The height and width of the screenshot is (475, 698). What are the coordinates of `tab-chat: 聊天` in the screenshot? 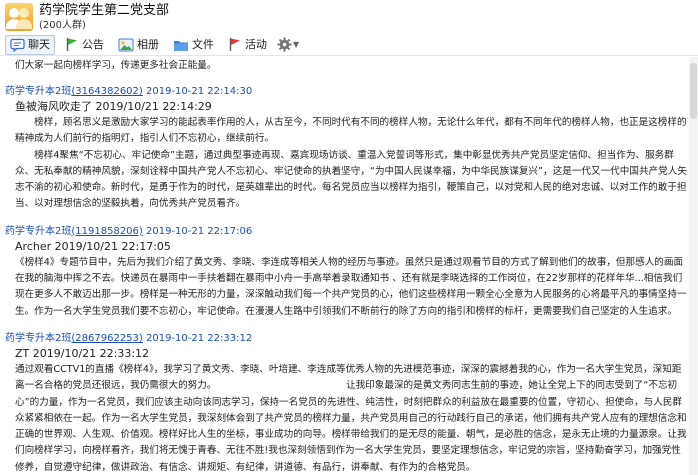 It's located at (30, 44).